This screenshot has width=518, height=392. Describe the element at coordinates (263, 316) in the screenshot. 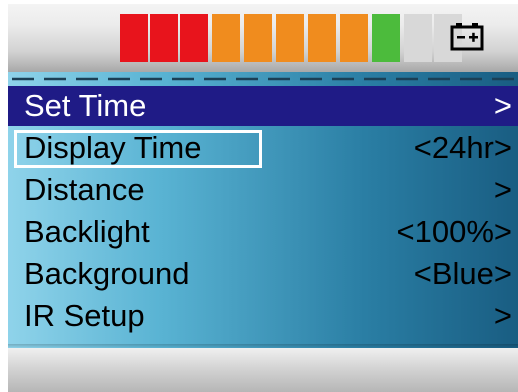

I see `menu-item-ir-setup: IR Setup >` at that location.